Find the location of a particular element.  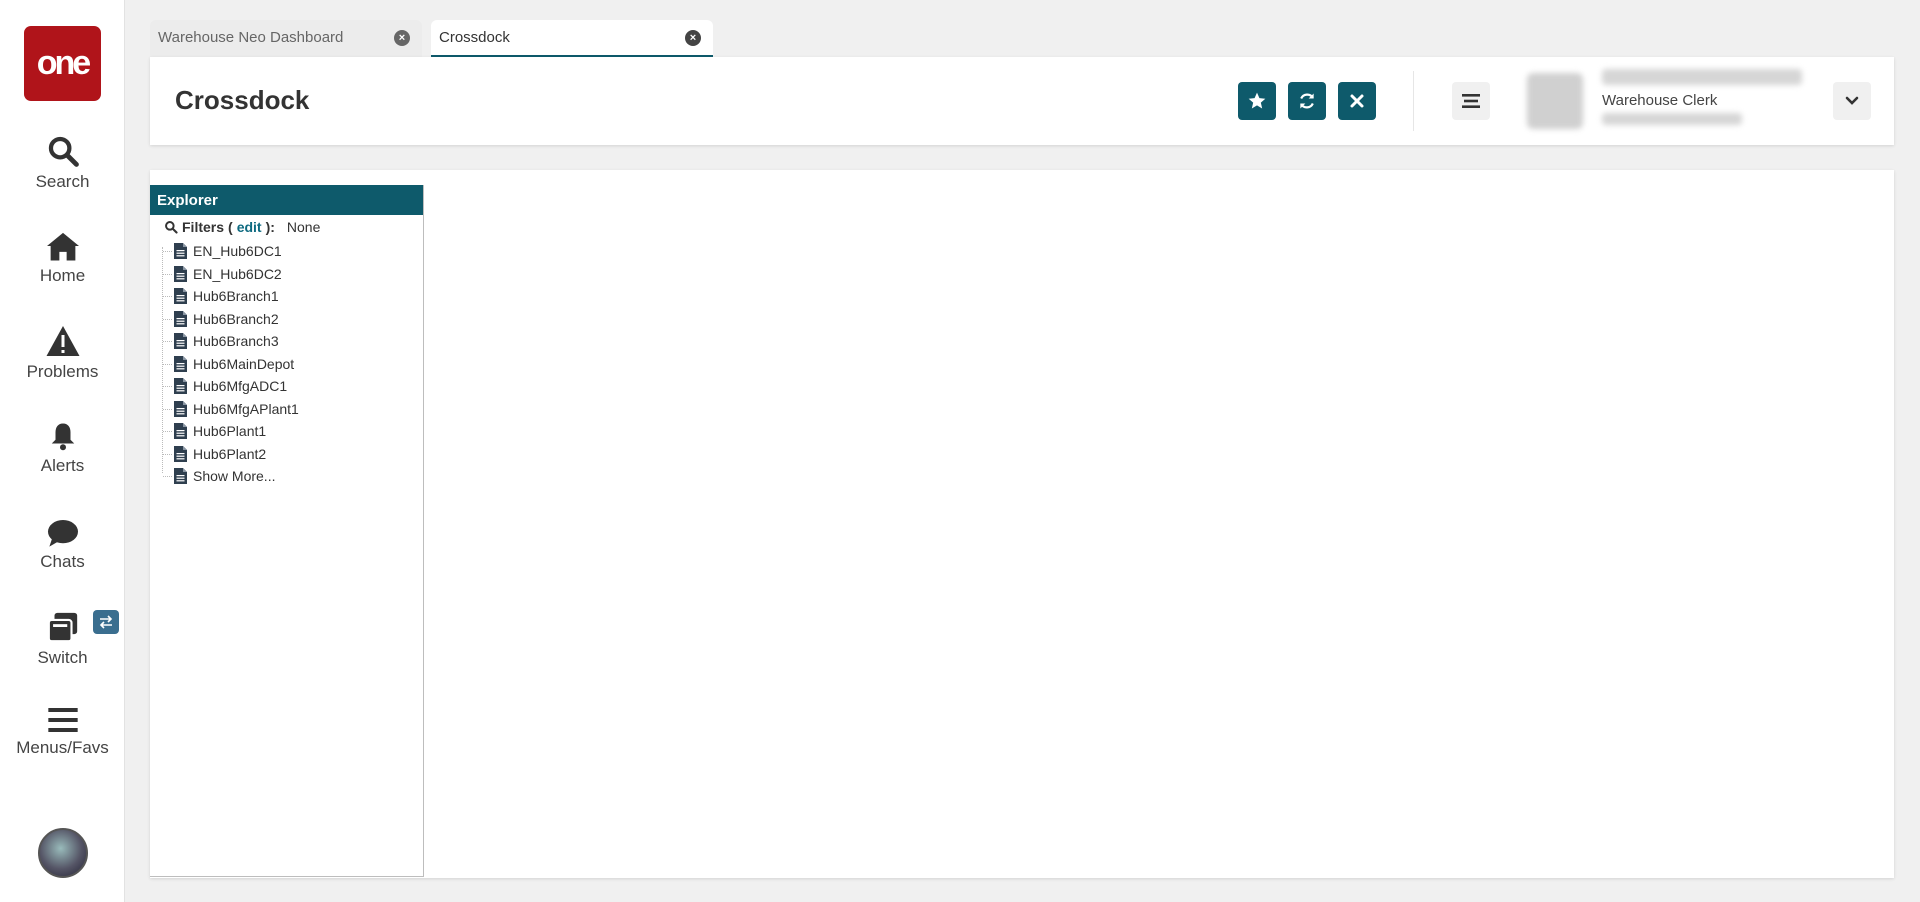

tab-label: Crossdock is located at coordinates (474, 37).